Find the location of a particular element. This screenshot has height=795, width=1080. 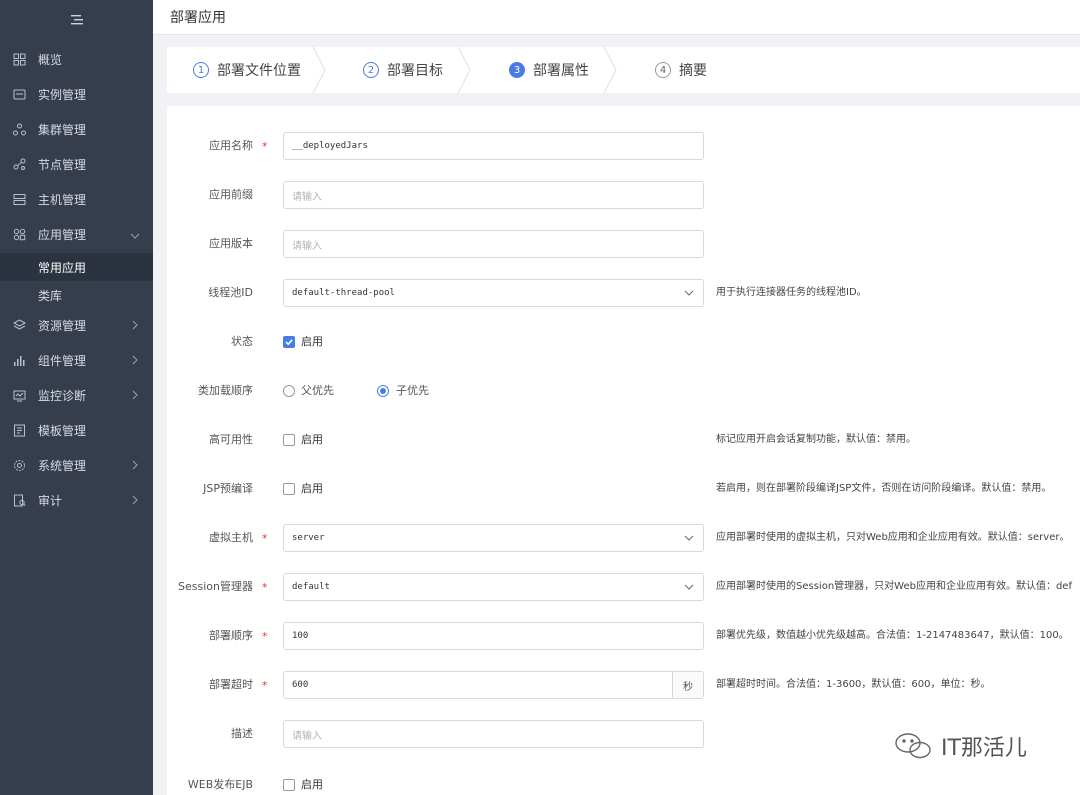

field-label: 线程池ID is located at coordinates (230, 292).